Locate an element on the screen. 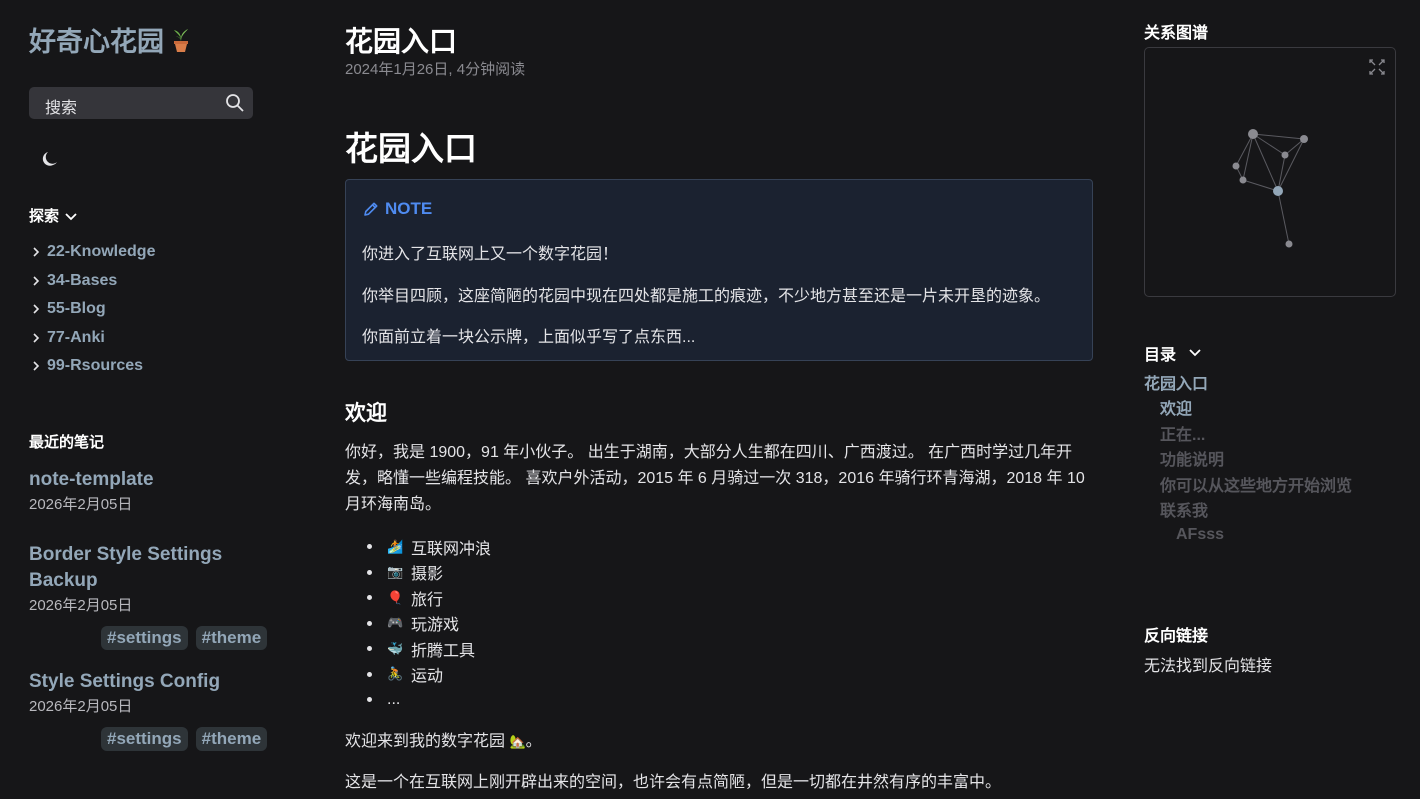  list-item: 🎈 旅行 is located at coordinates (429, 598).